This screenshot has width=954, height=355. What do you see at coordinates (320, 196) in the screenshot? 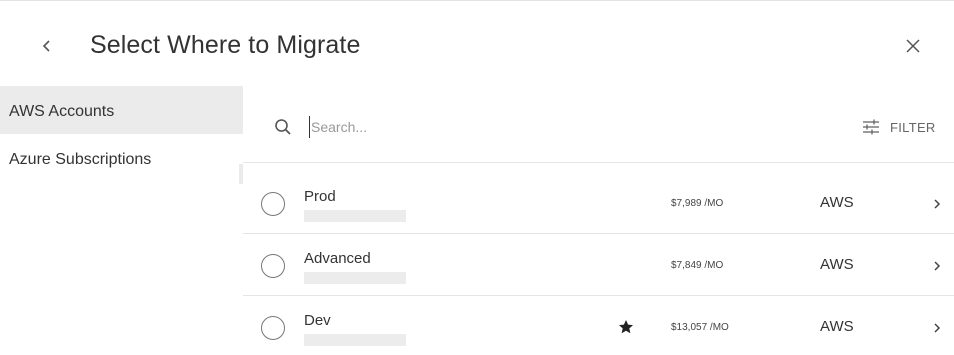
I see `account-name: Prod` at bounding box center [320, 196].